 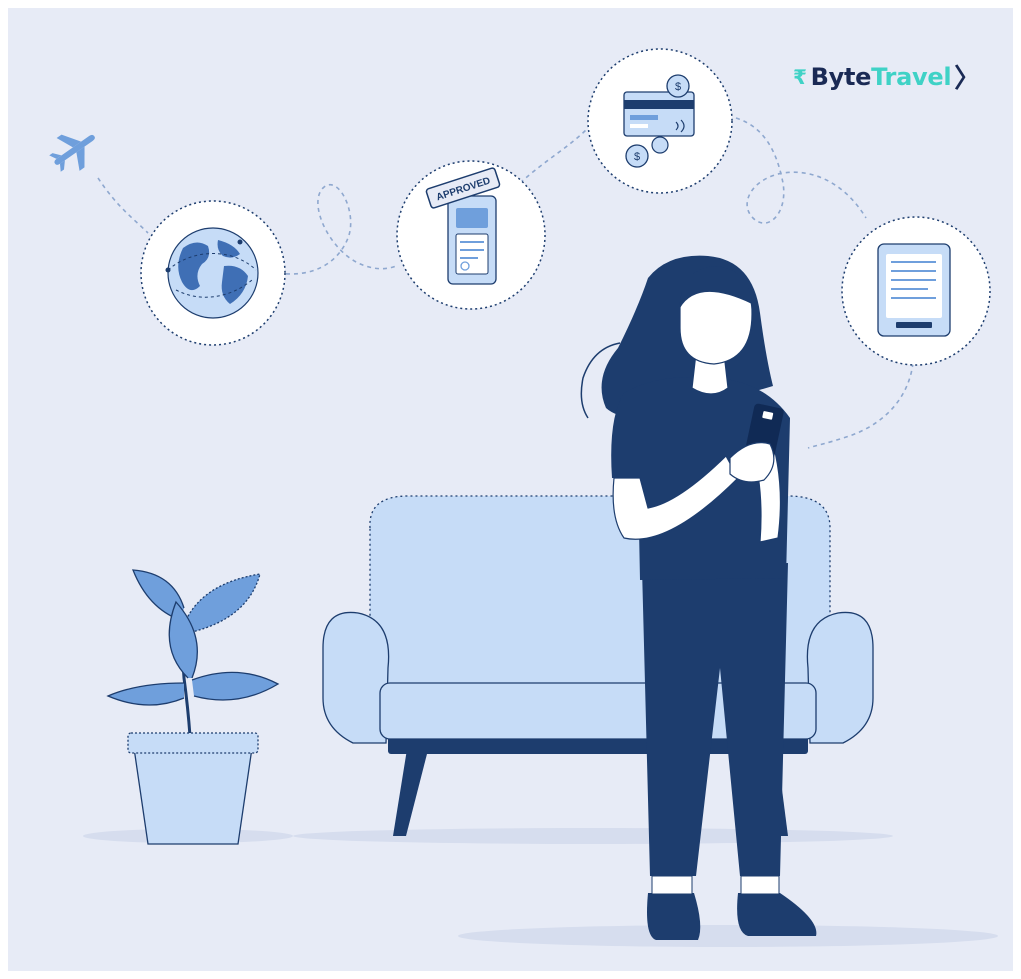 I want to click on globe-bubble, so click(x=213, y=273).